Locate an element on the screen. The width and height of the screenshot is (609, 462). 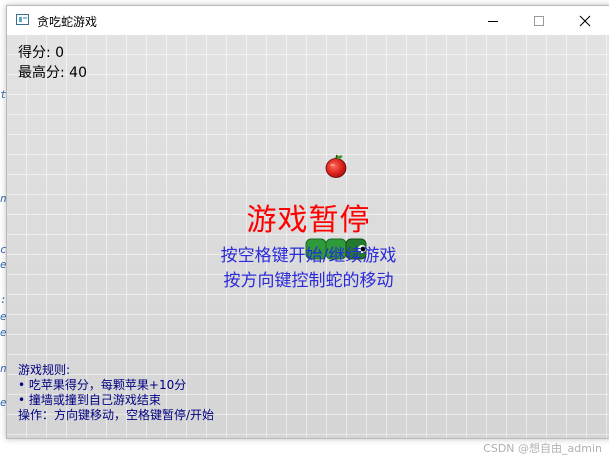
hint-line-start: 按空格键开始/继续游戏 is located at coordinates (308, 256).